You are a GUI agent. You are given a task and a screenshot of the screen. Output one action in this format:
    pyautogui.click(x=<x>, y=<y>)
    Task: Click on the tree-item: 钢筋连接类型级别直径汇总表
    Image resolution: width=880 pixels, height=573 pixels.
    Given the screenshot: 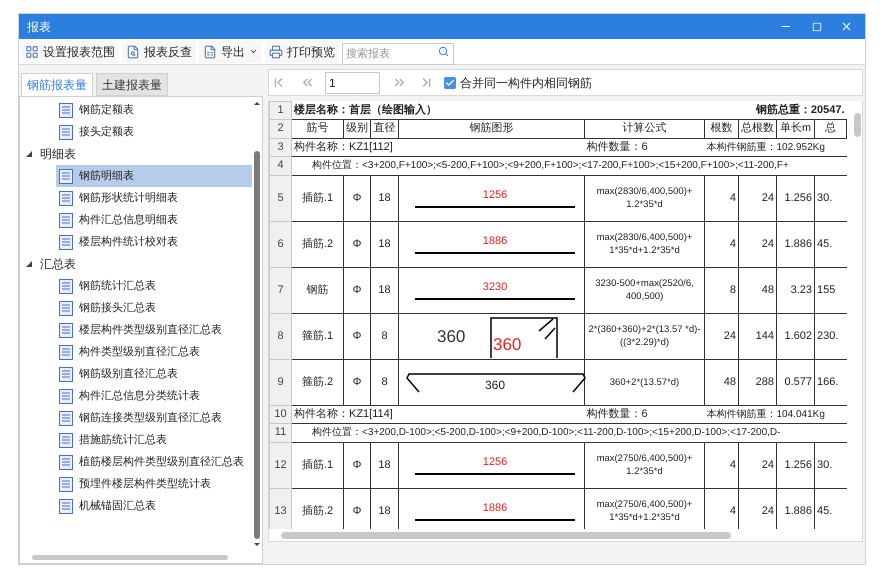 What is the action you would take?
    pyautogui.click(x=154, y=418)
    